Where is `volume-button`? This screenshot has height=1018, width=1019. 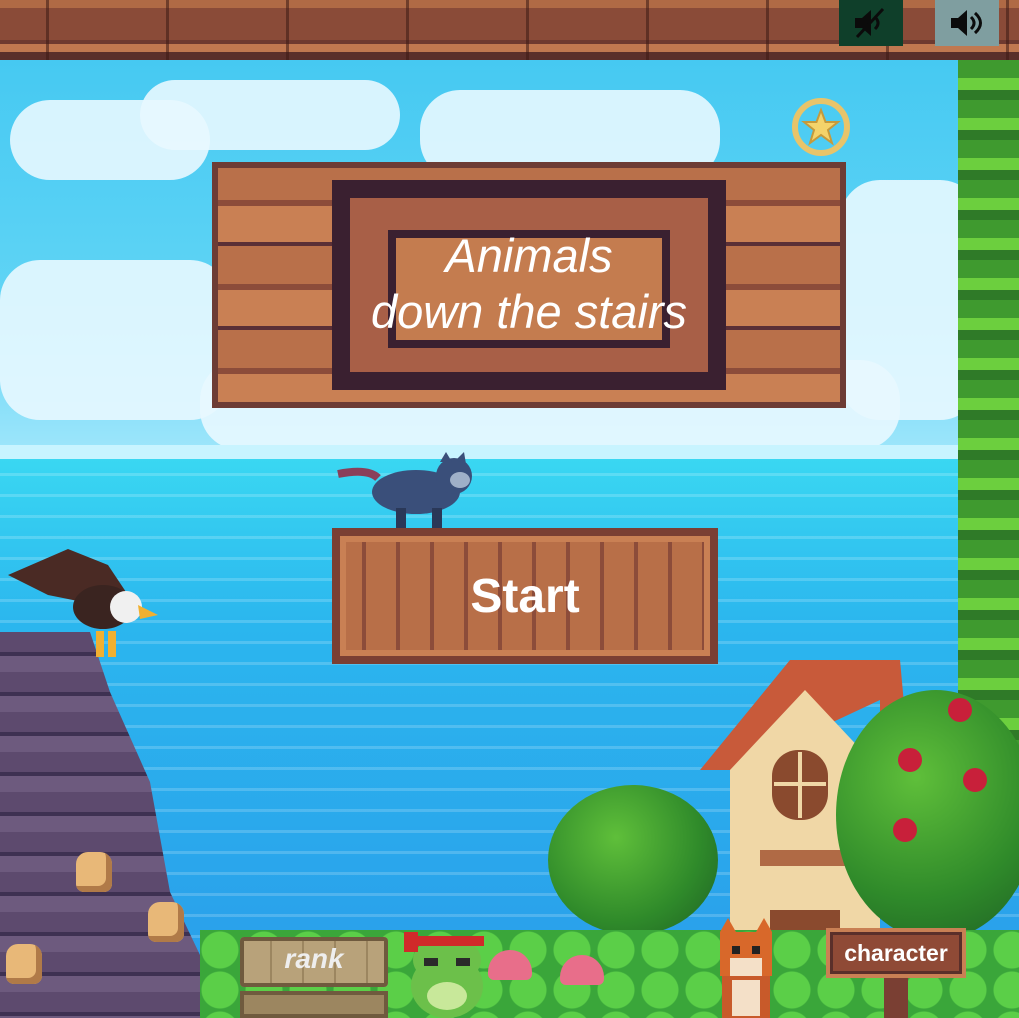 volume-button is located at coordinates (967, 23).